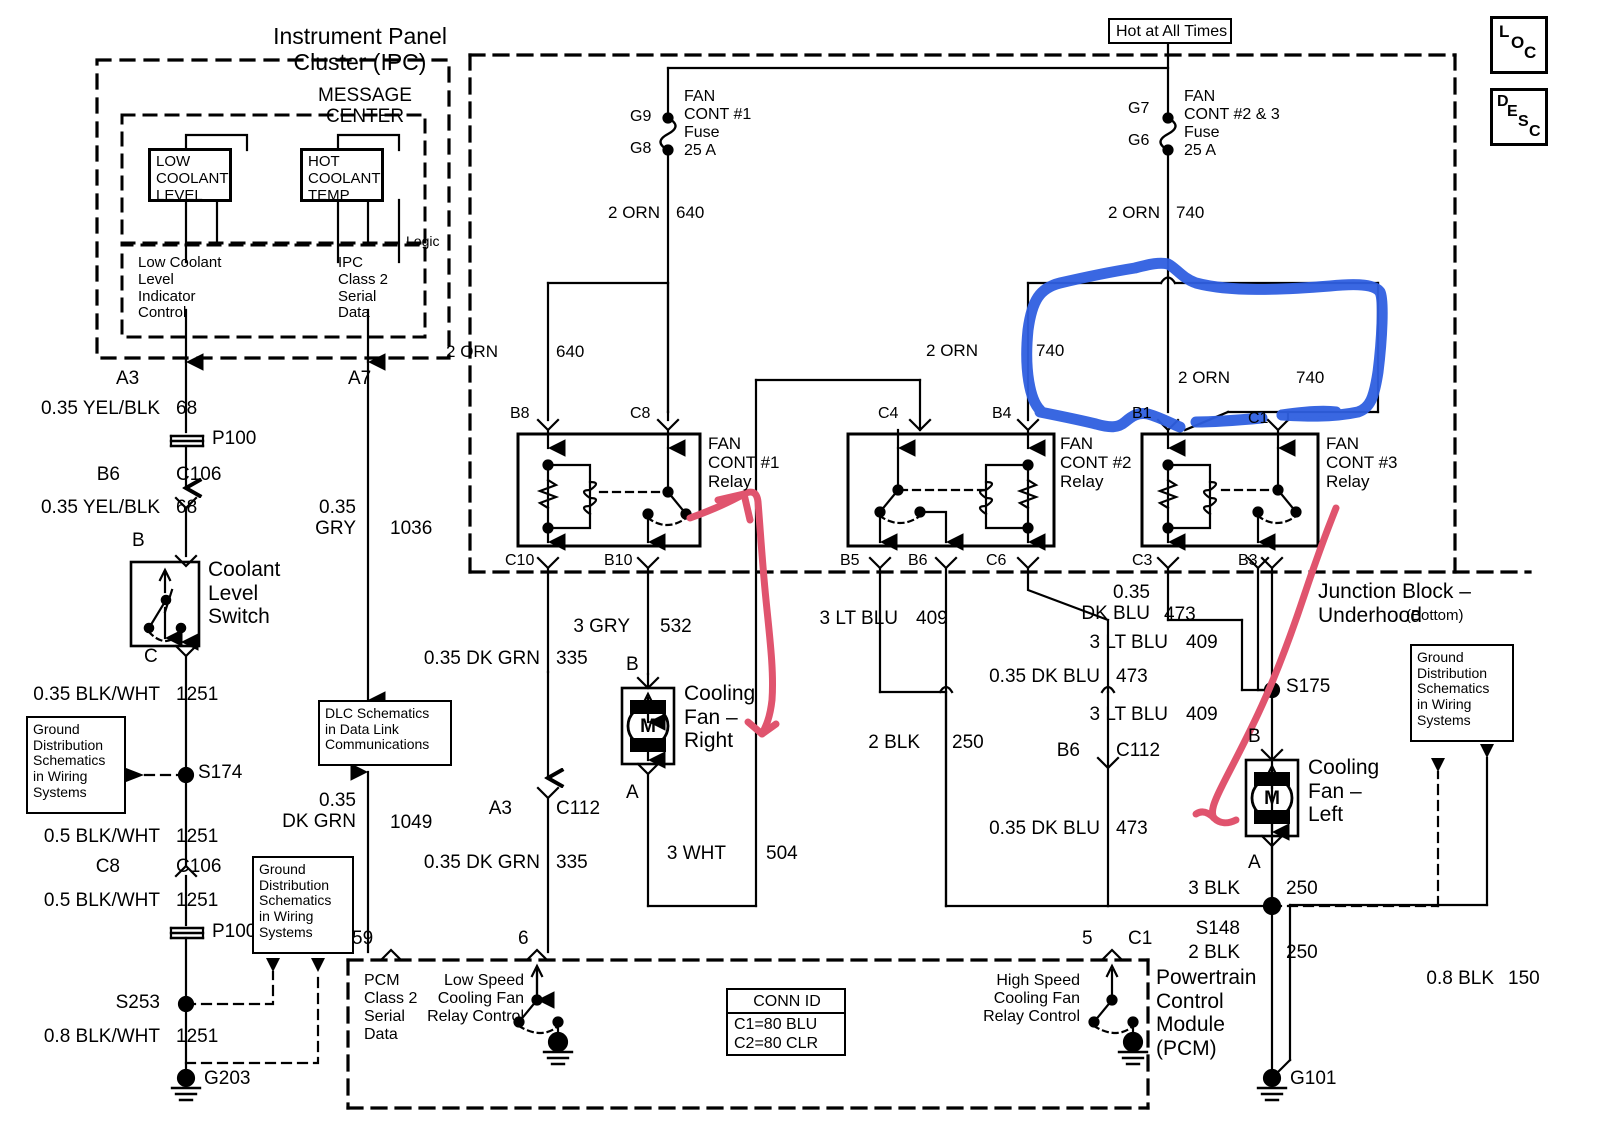 The image size is (1600, 1122). What do you see at coordinates (101, 1036) in the screenshot?
I see `wire-1251-d-color: 0.8 BLK/WHT` at bounding box center [101, 1036].